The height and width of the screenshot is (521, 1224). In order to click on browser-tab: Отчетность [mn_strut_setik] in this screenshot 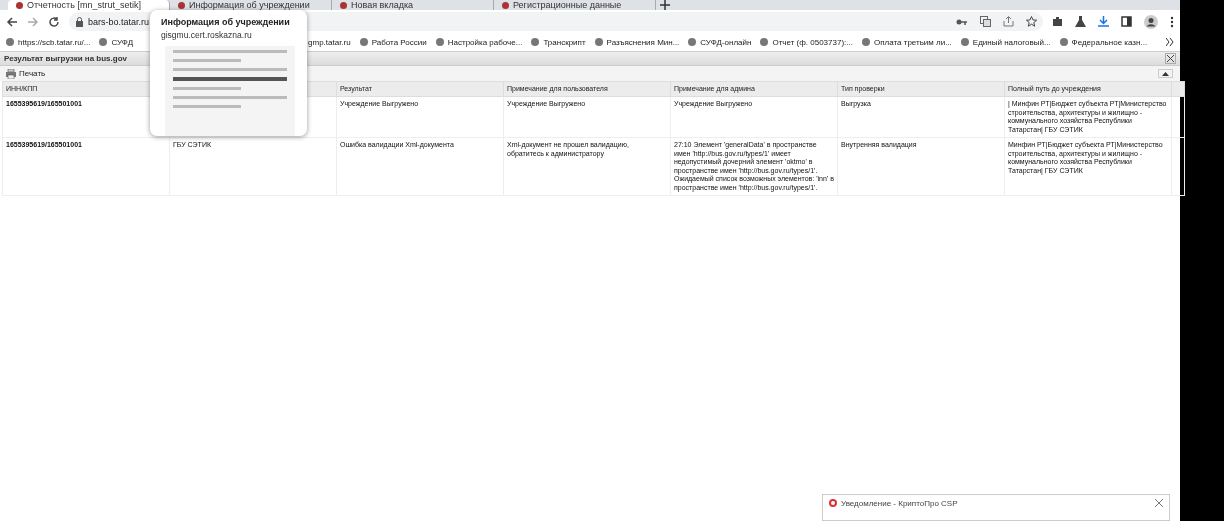, I will do `click(89, 5)`.